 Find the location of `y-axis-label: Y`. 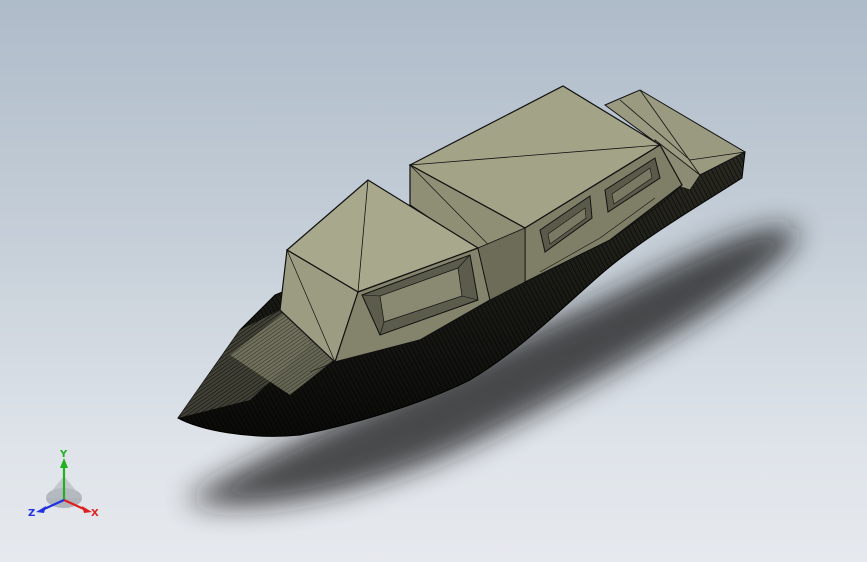

y-axis-label: Y is located at coordinates (63, 454).